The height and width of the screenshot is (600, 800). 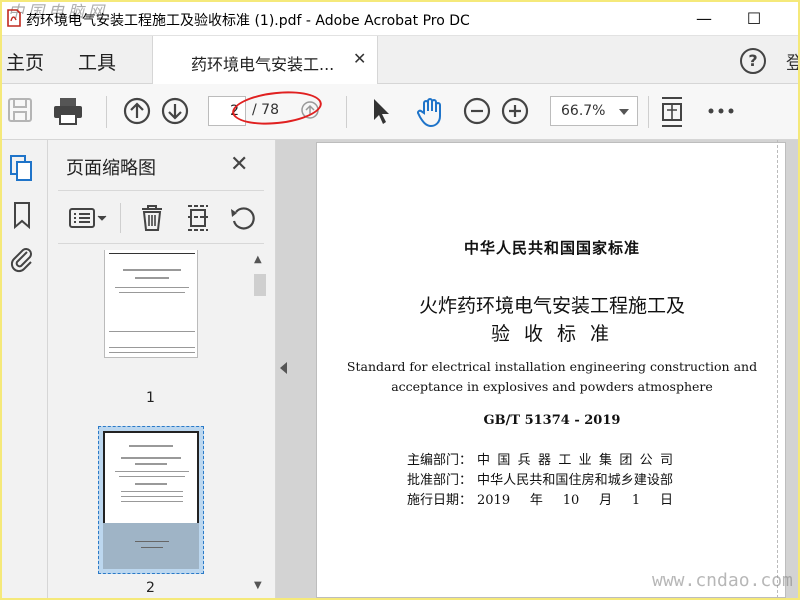 I want to click on main-toolbar: 2 / 78 66.7%, so click(x=400, y=112).